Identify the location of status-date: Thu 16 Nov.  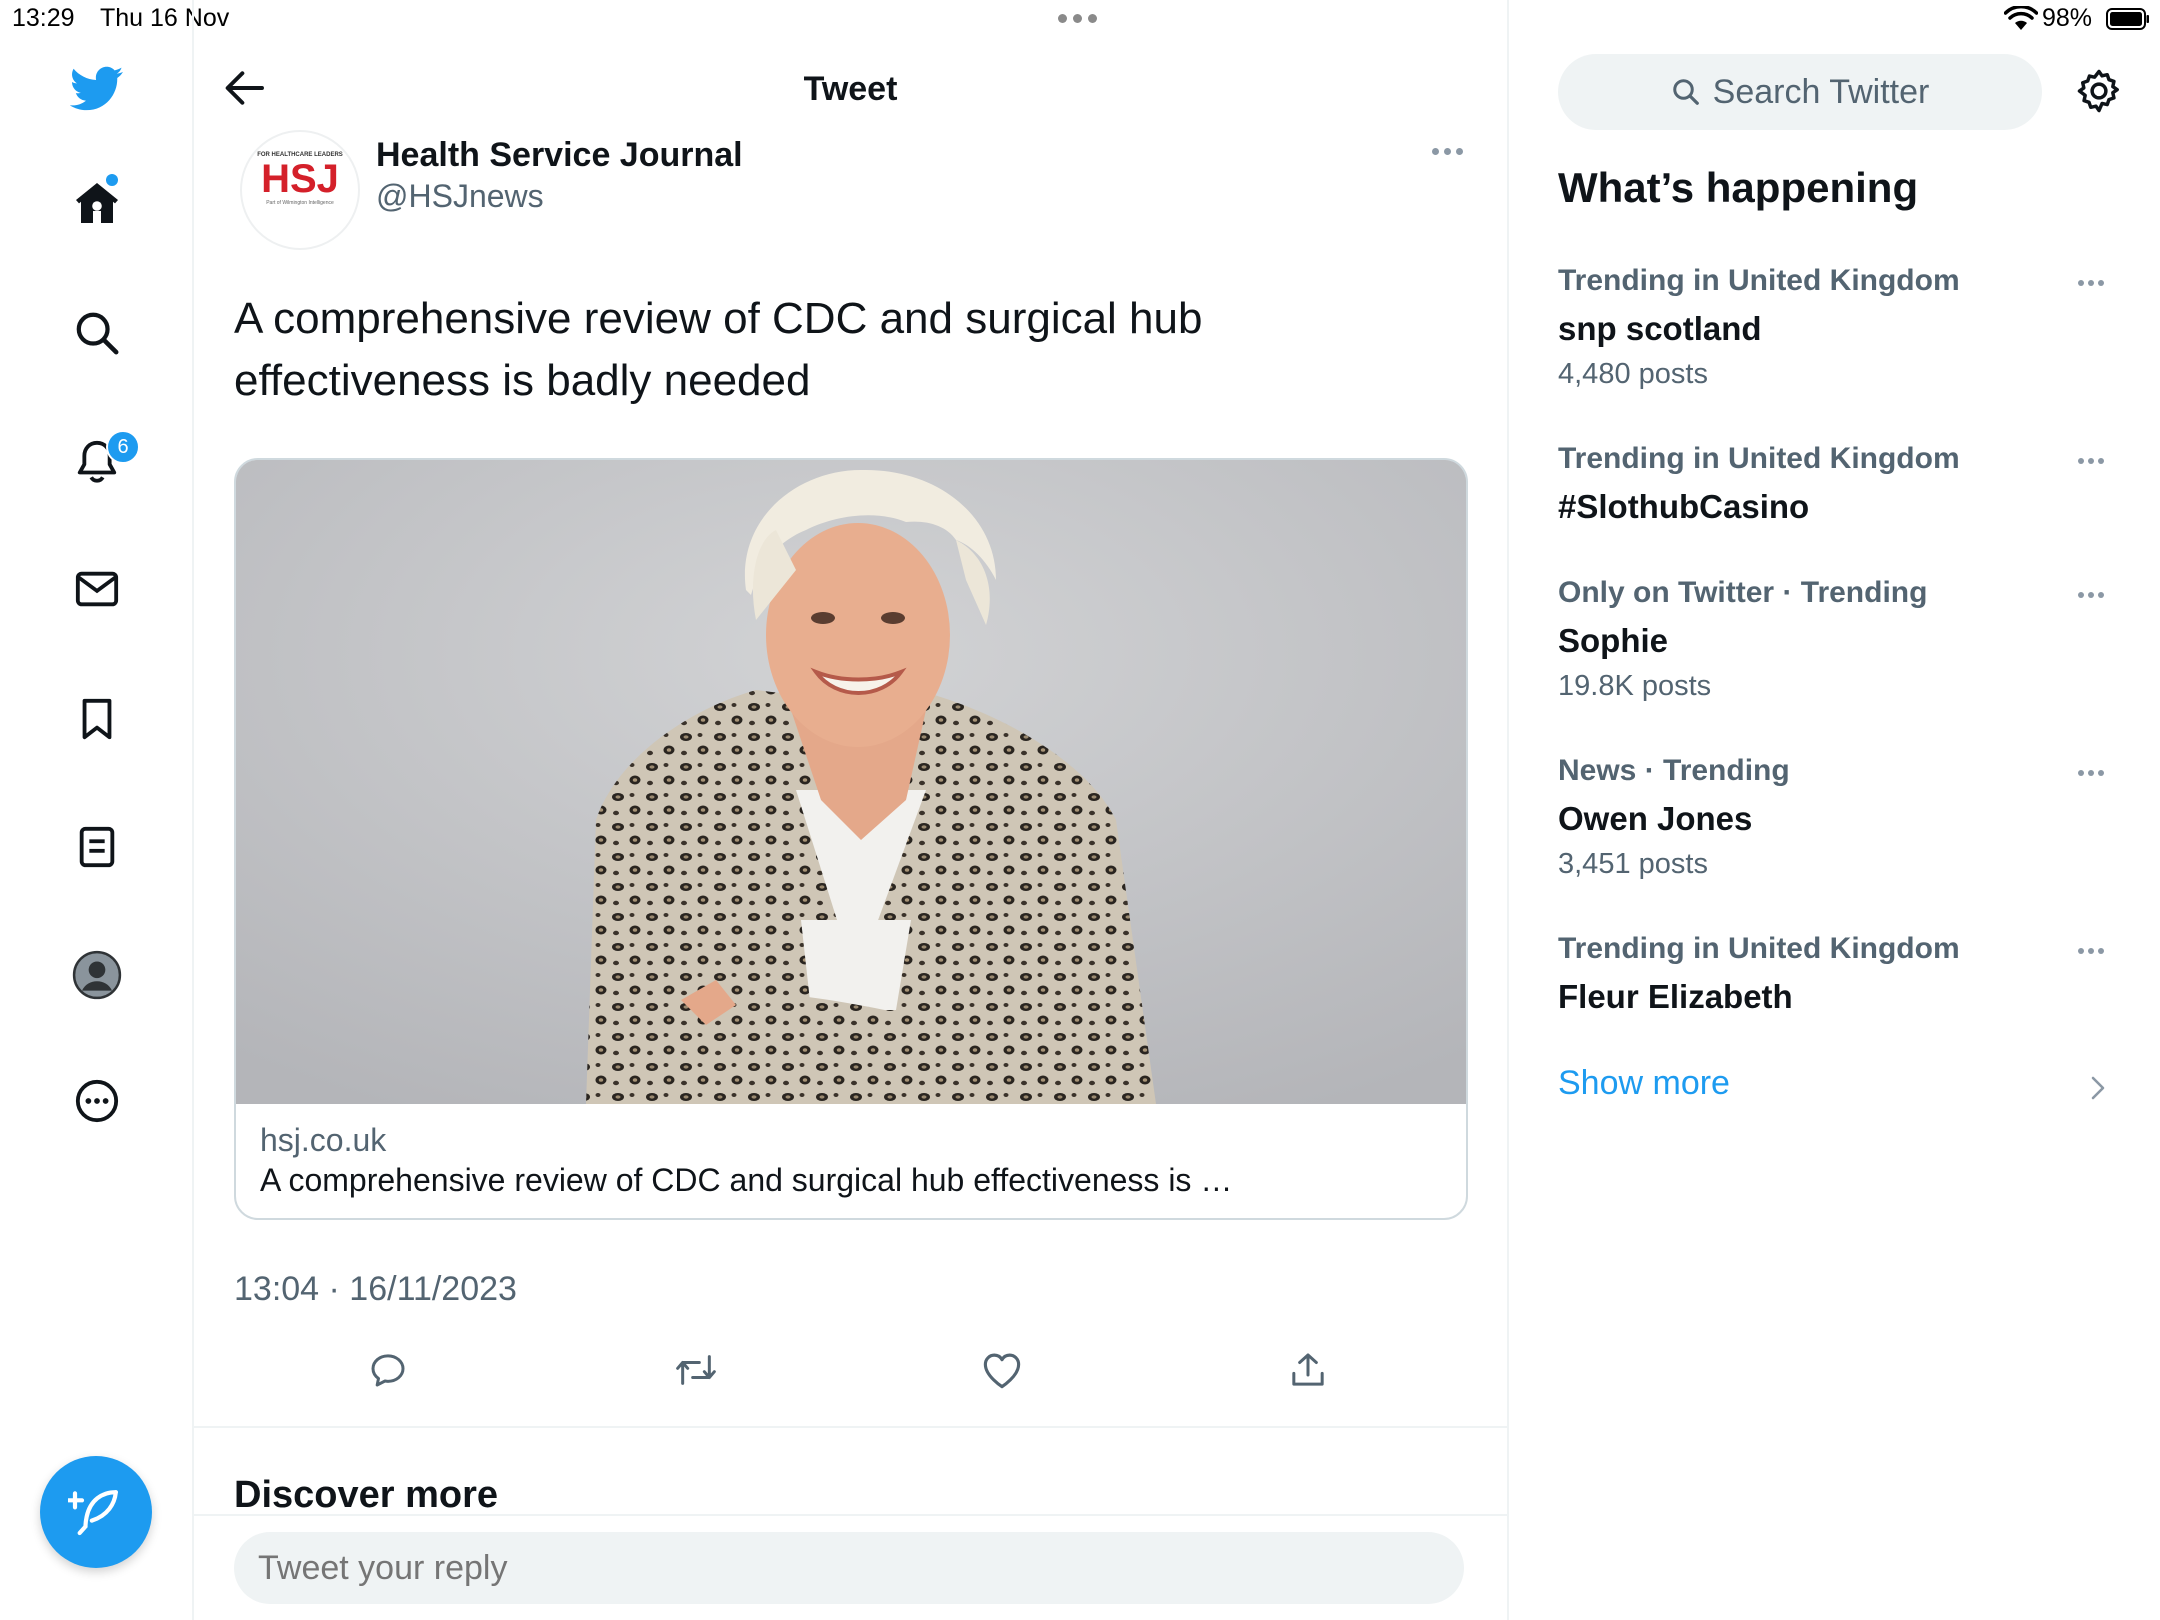
(165, 18).